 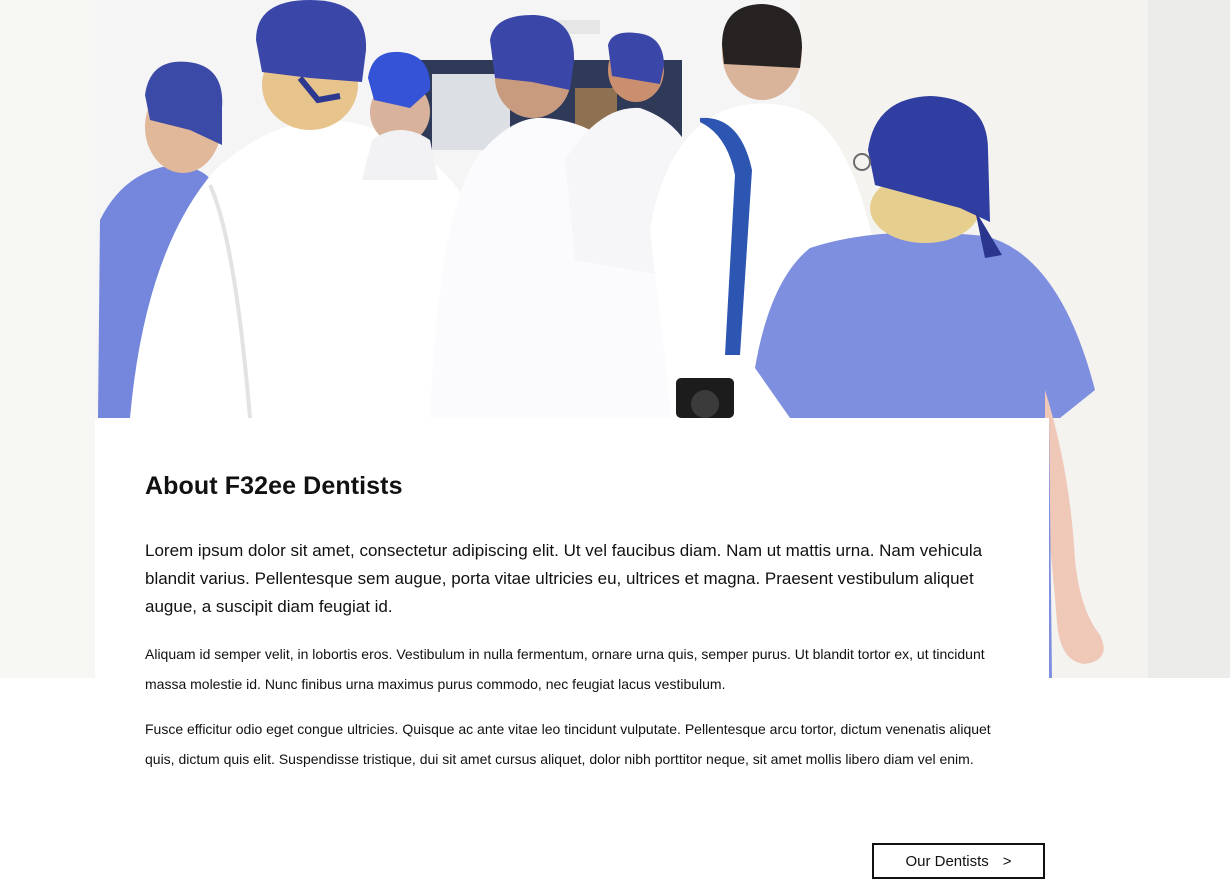 I want to click on about-title: About F32ee Dentists, so click(x=274, y=486).